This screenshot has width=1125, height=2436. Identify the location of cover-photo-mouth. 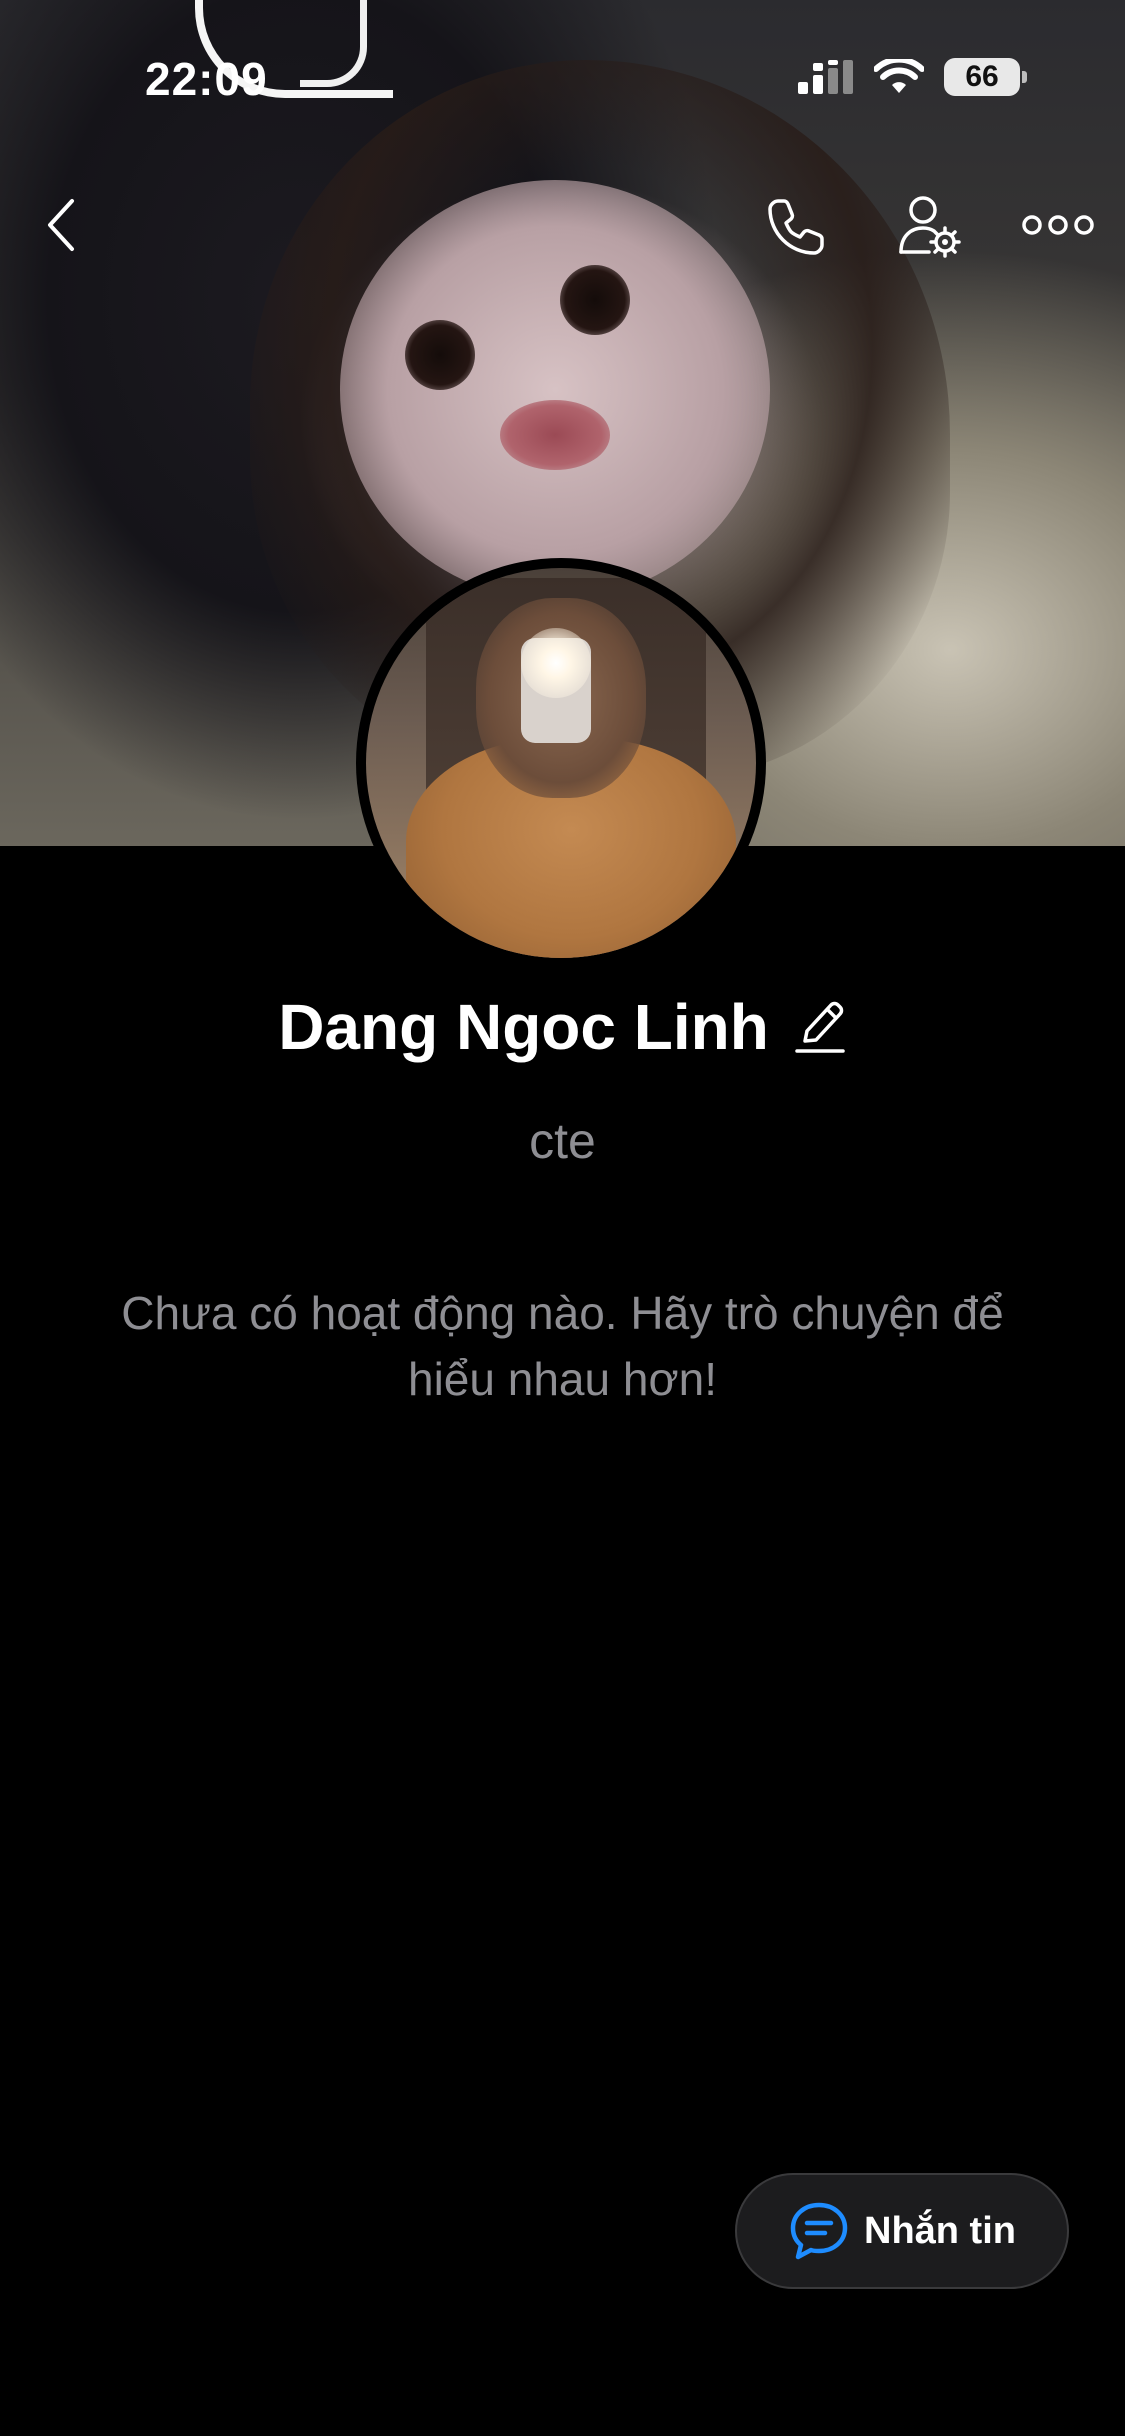
(555, 435).